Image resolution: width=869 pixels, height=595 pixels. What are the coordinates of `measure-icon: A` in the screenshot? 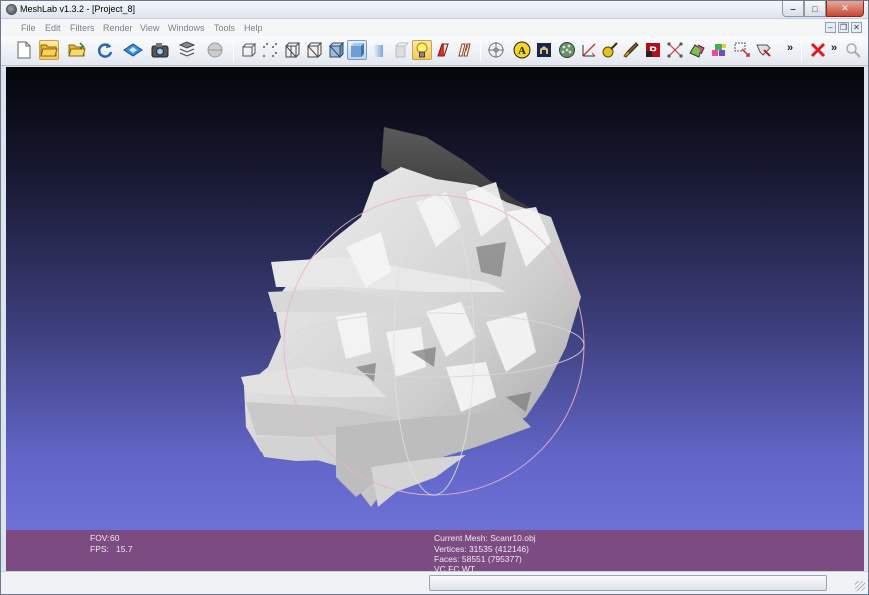 It's located at (522, 50).